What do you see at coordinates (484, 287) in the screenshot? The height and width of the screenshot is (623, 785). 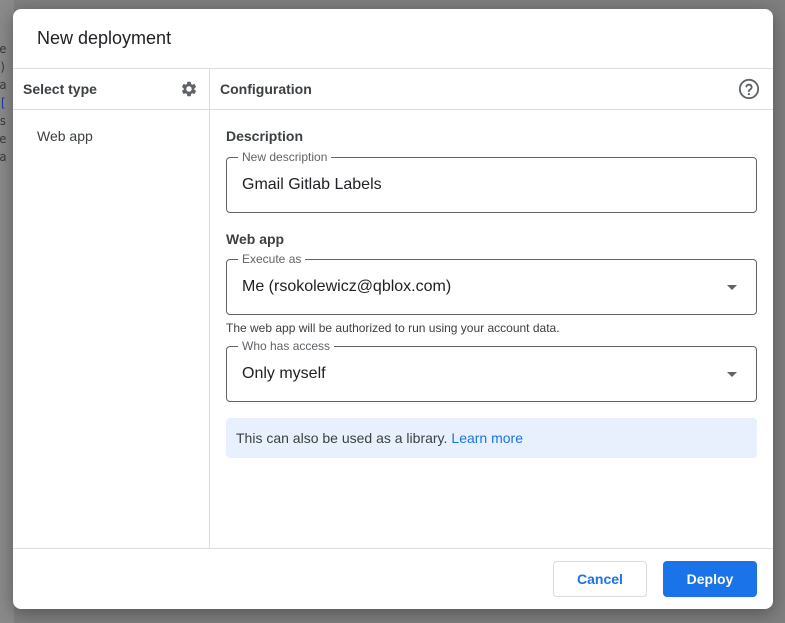 I see `execute-as-value: Me (rsokolewicz@qblox.com)` at bounding box center [484, 287].